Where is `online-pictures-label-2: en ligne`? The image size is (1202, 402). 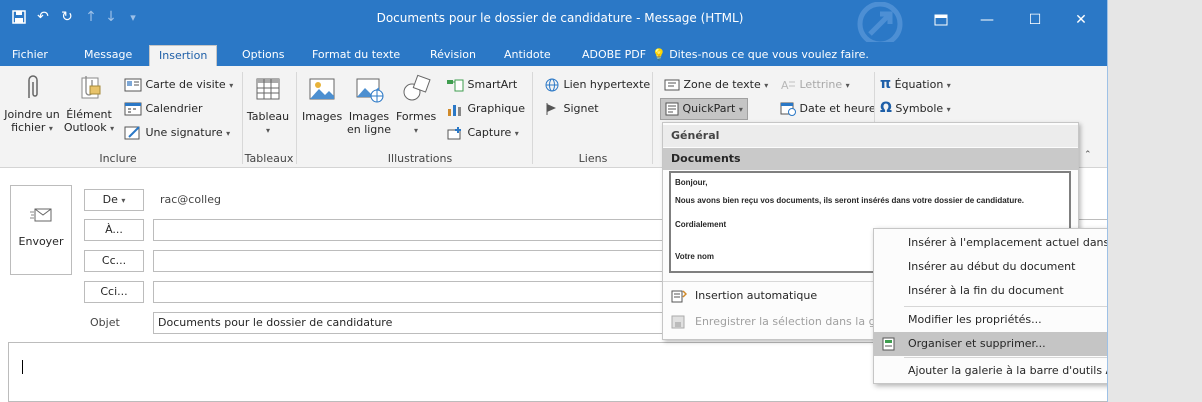
online-pictures-label-2: en ligne is located at coordinates (369, 129).